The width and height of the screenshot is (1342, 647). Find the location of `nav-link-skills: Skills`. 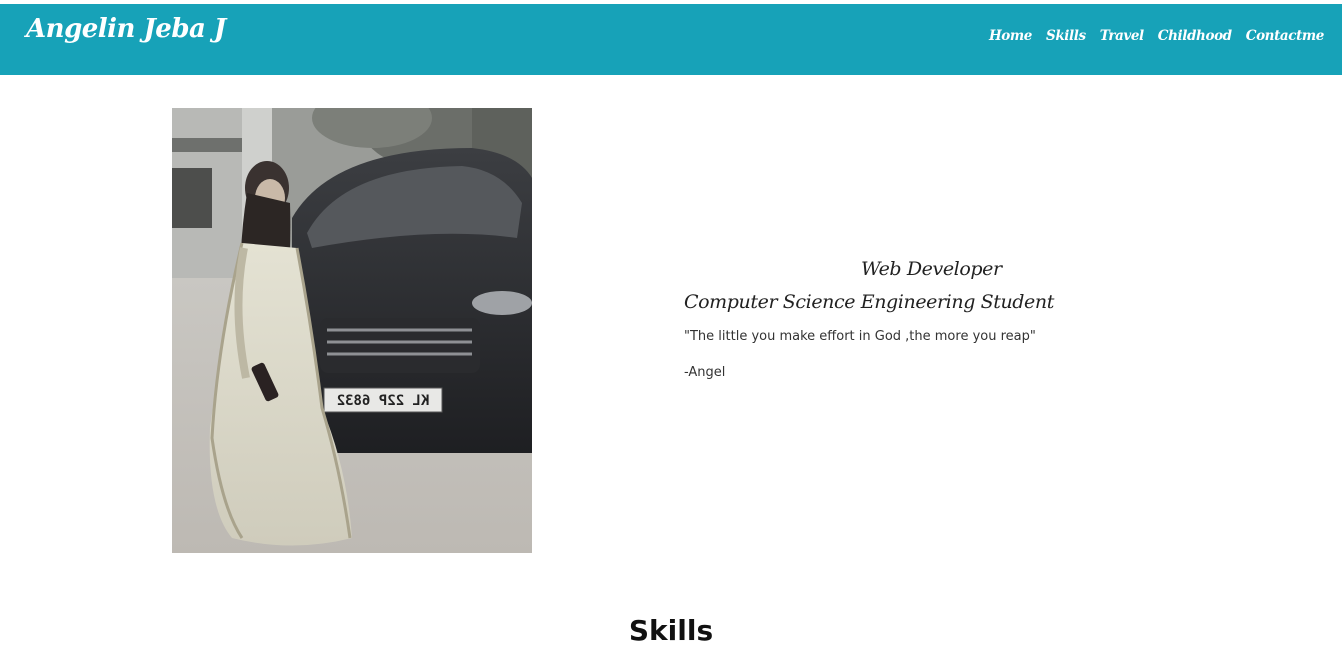

nav-link-skills: Skills is located at coordinates (1066, 36).